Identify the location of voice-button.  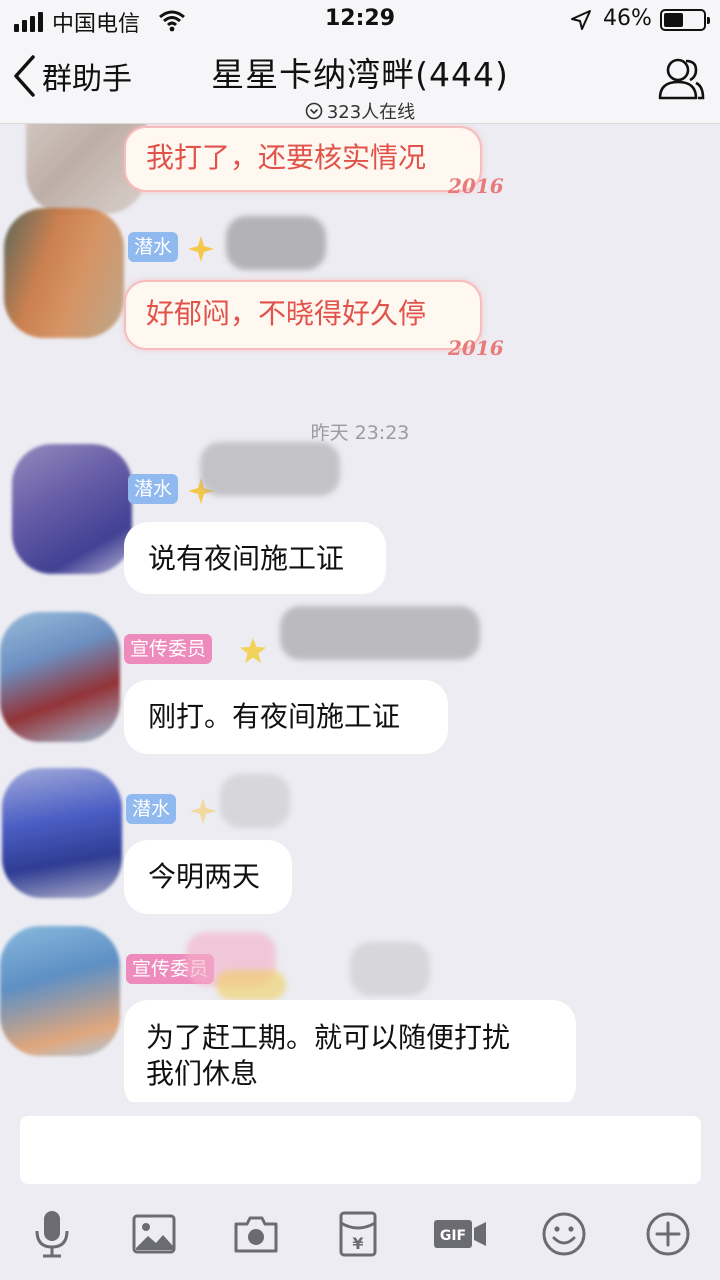
(52, 1234).